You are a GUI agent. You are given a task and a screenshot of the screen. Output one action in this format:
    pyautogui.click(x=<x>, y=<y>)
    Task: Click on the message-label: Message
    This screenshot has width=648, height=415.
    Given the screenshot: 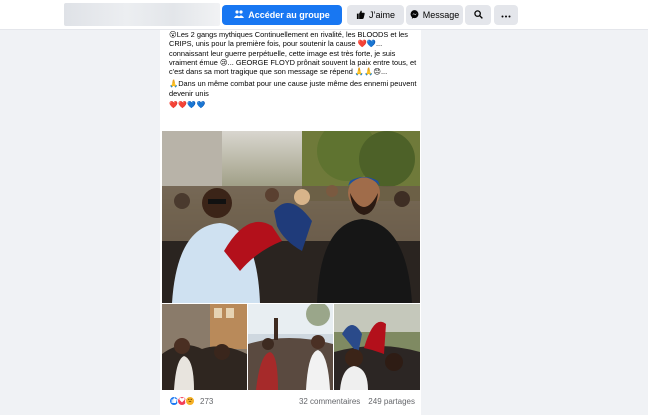 What is the action you would take?
    pyautogui.click(x=441, y=15)
    